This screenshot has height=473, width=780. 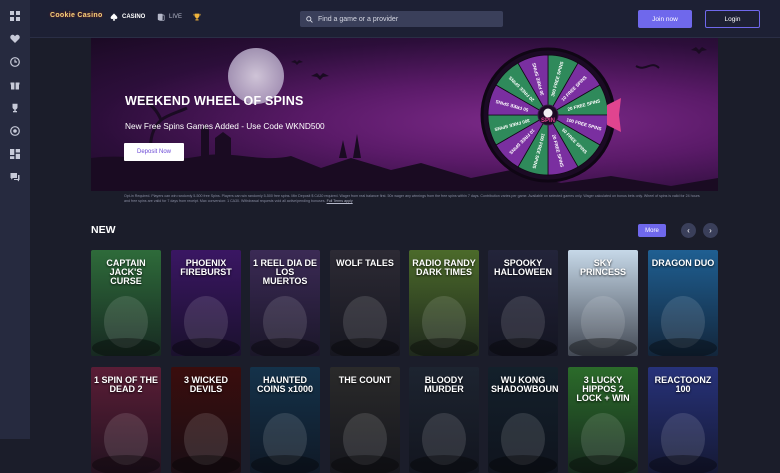 I want to click on game-tile: SPOOKY HALLOWEEN, so click(x=523, y=303).